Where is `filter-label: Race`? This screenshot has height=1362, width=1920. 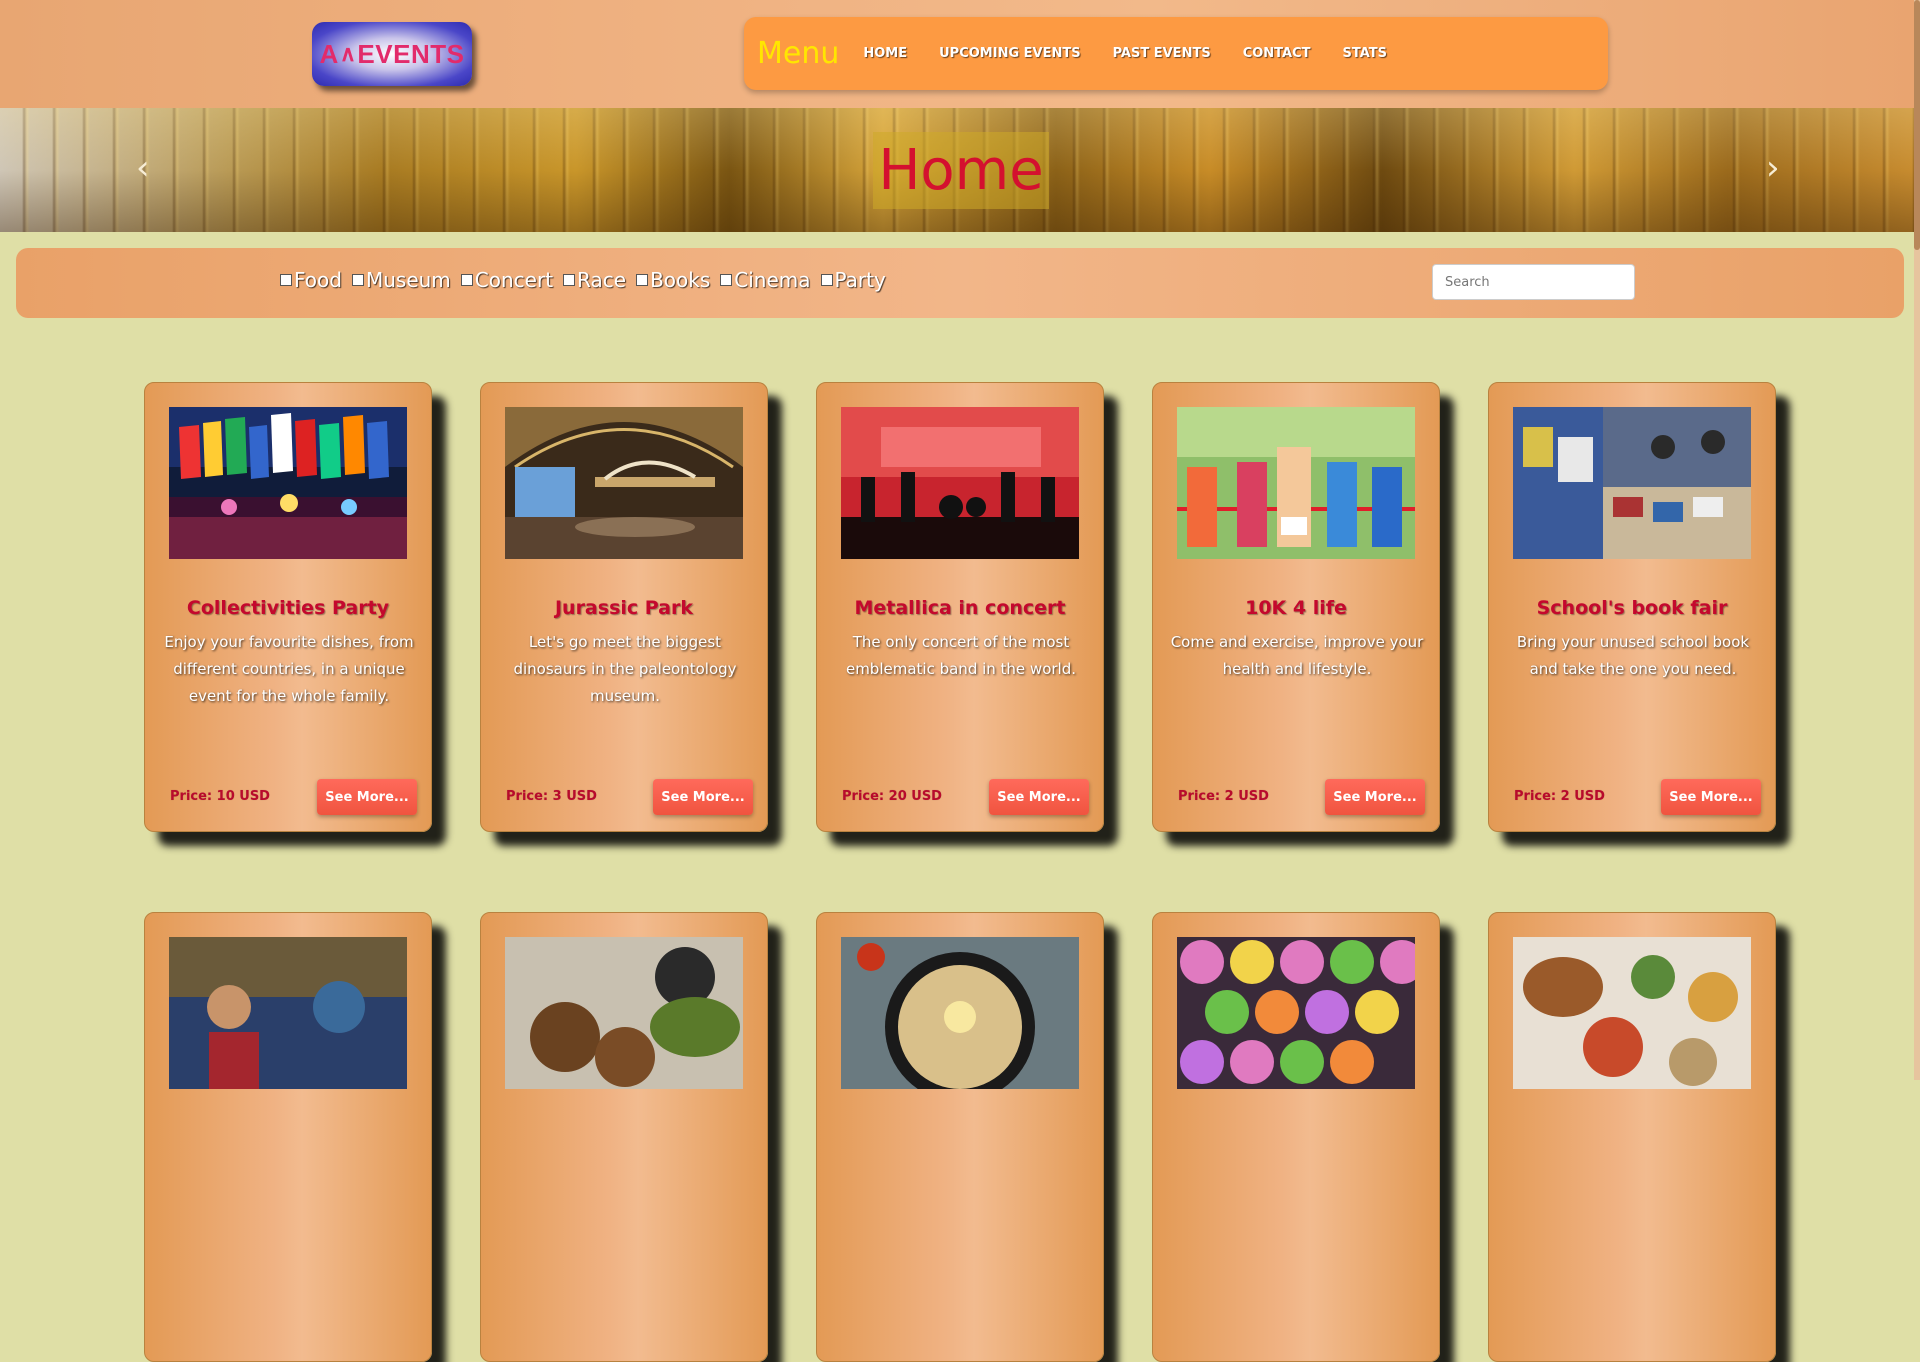
filter-label: Race is located at coordinates (602, 280).